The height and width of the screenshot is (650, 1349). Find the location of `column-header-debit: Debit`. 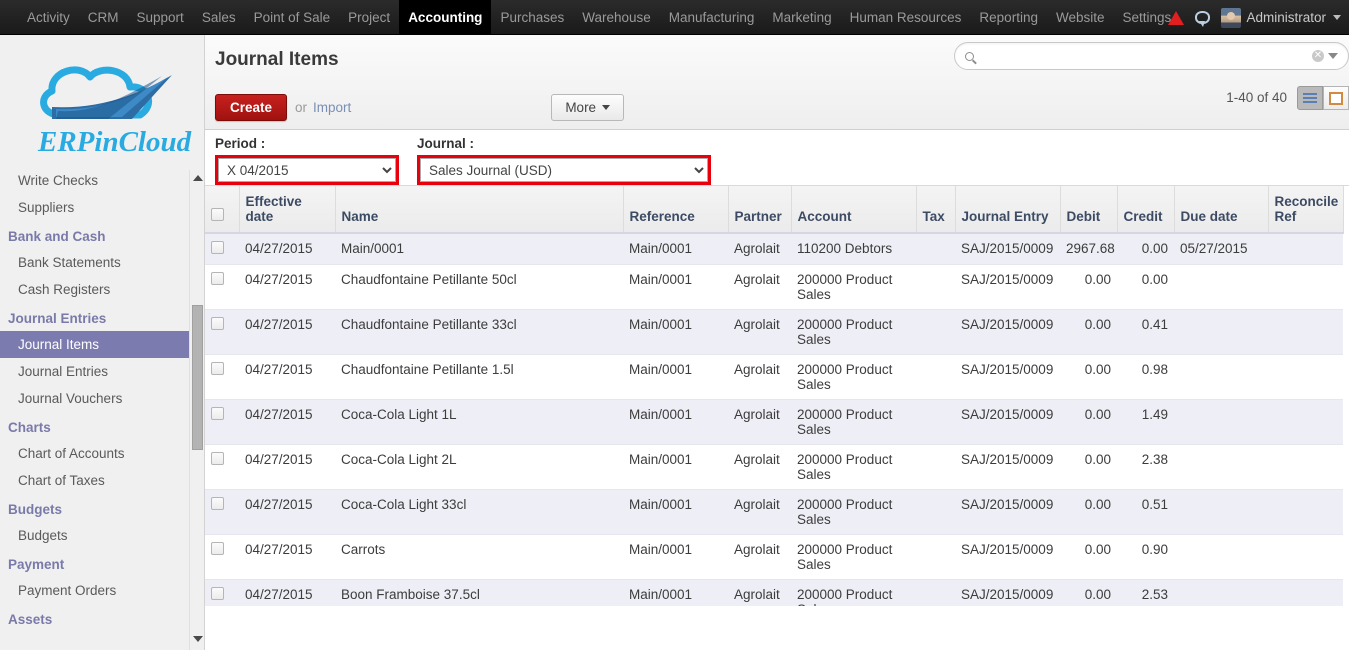

column-header-debit: Debit is located at coordinates (1089, 210).